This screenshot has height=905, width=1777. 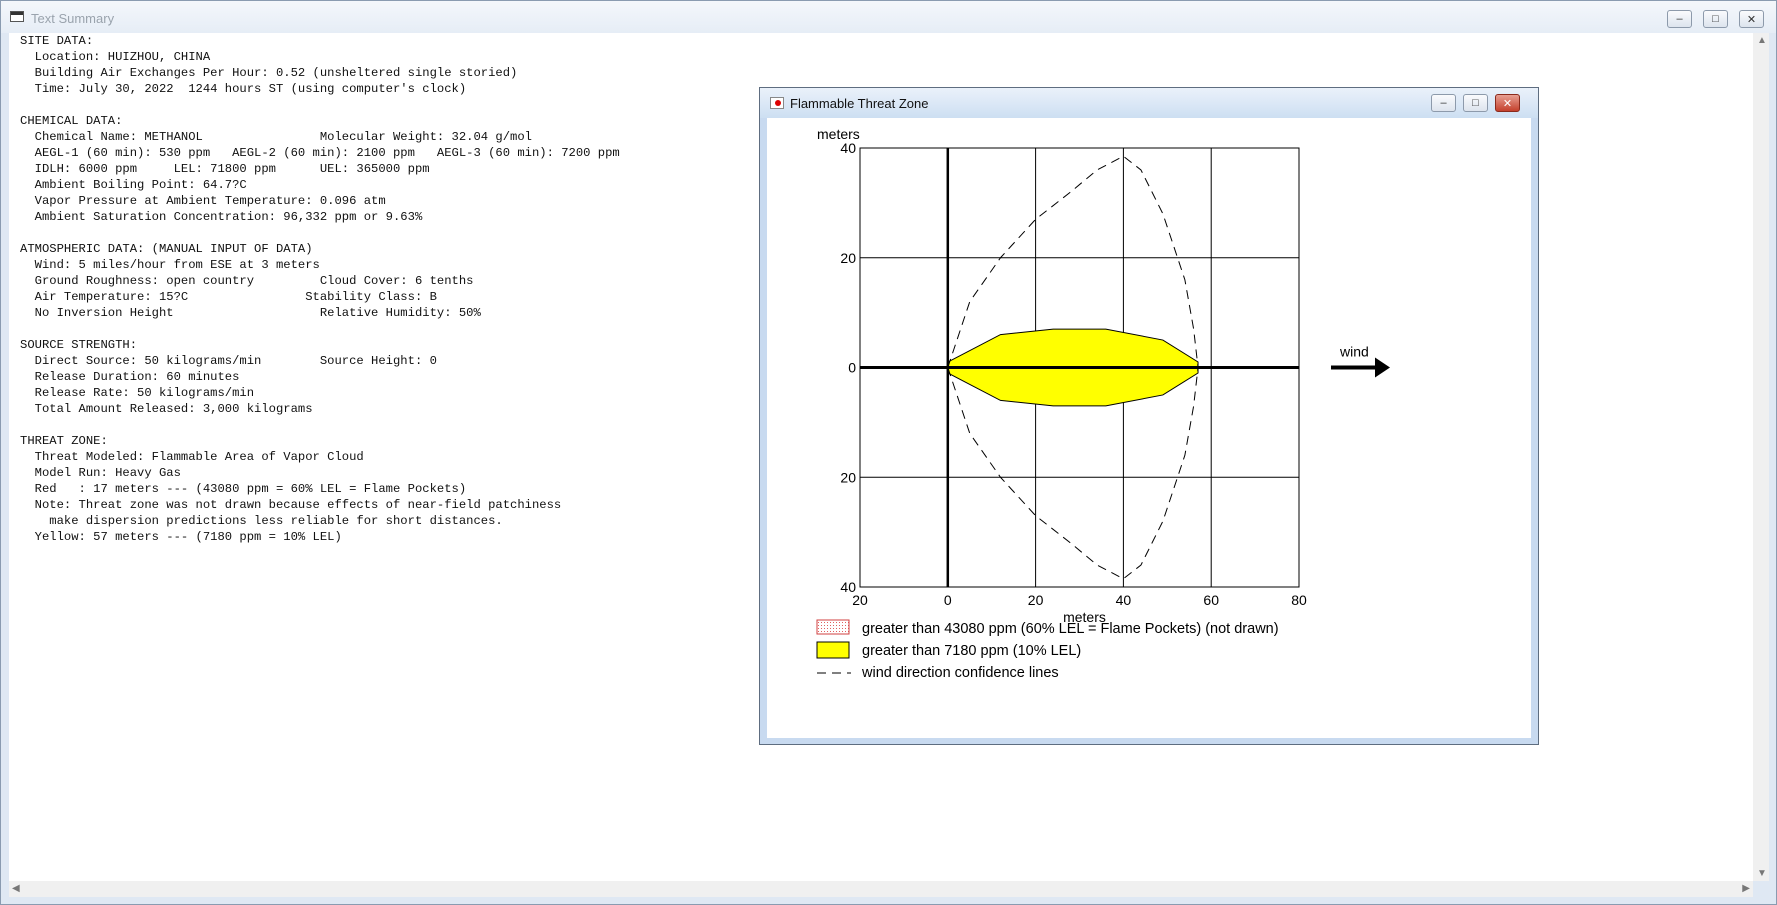 What do you see at coordinates (1762, 873) in the screenshot?
I see `scroll-down-icon: ▼` at bounding box center [1762, 873].